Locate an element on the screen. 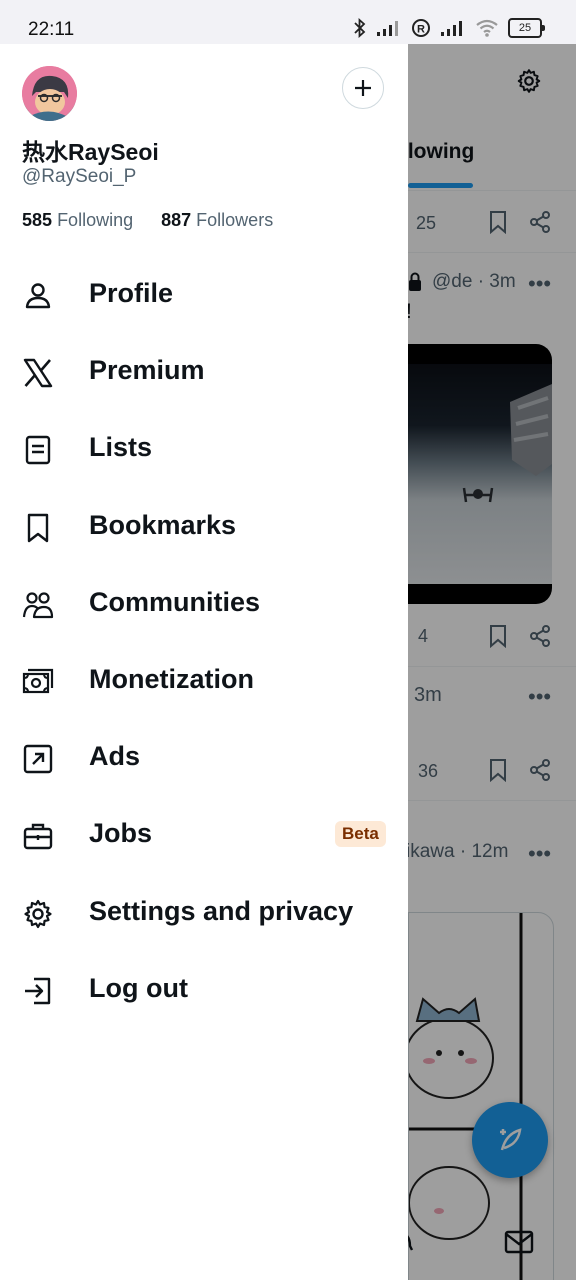 The image size is (576, 1280). plus-icon is located at coordinates (363, 88).